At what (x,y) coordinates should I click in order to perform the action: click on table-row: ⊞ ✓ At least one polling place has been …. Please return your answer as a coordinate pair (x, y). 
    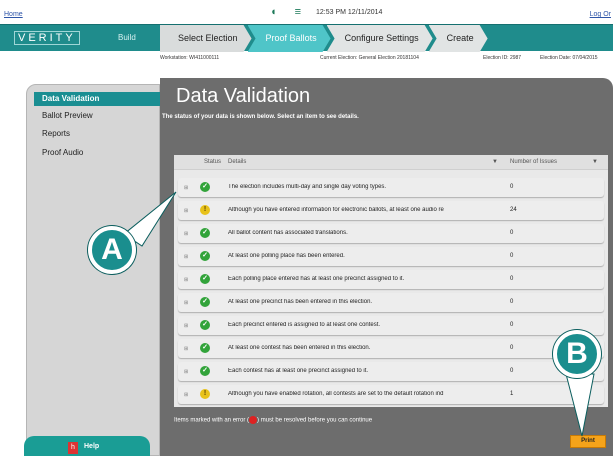
    Looking at the image, I should click on (391, 256).